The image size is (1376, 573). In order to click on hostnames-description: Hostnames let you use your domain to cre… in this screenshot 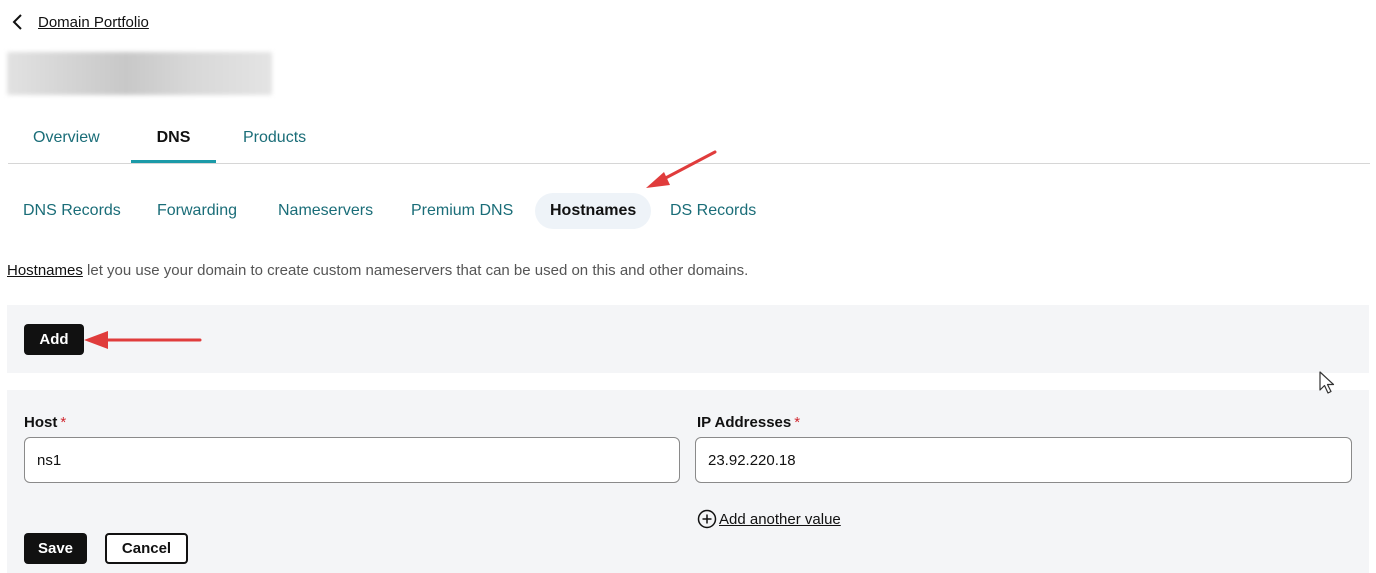, I will do `click(377, 270)`.